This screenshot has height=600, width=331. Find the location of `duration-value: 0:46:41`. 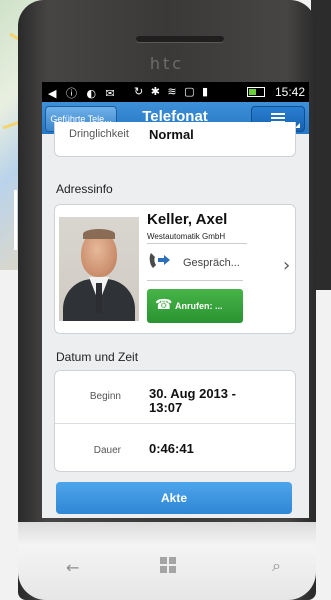

duration-value: 0:46:41 is located at coordinates (171, 448).